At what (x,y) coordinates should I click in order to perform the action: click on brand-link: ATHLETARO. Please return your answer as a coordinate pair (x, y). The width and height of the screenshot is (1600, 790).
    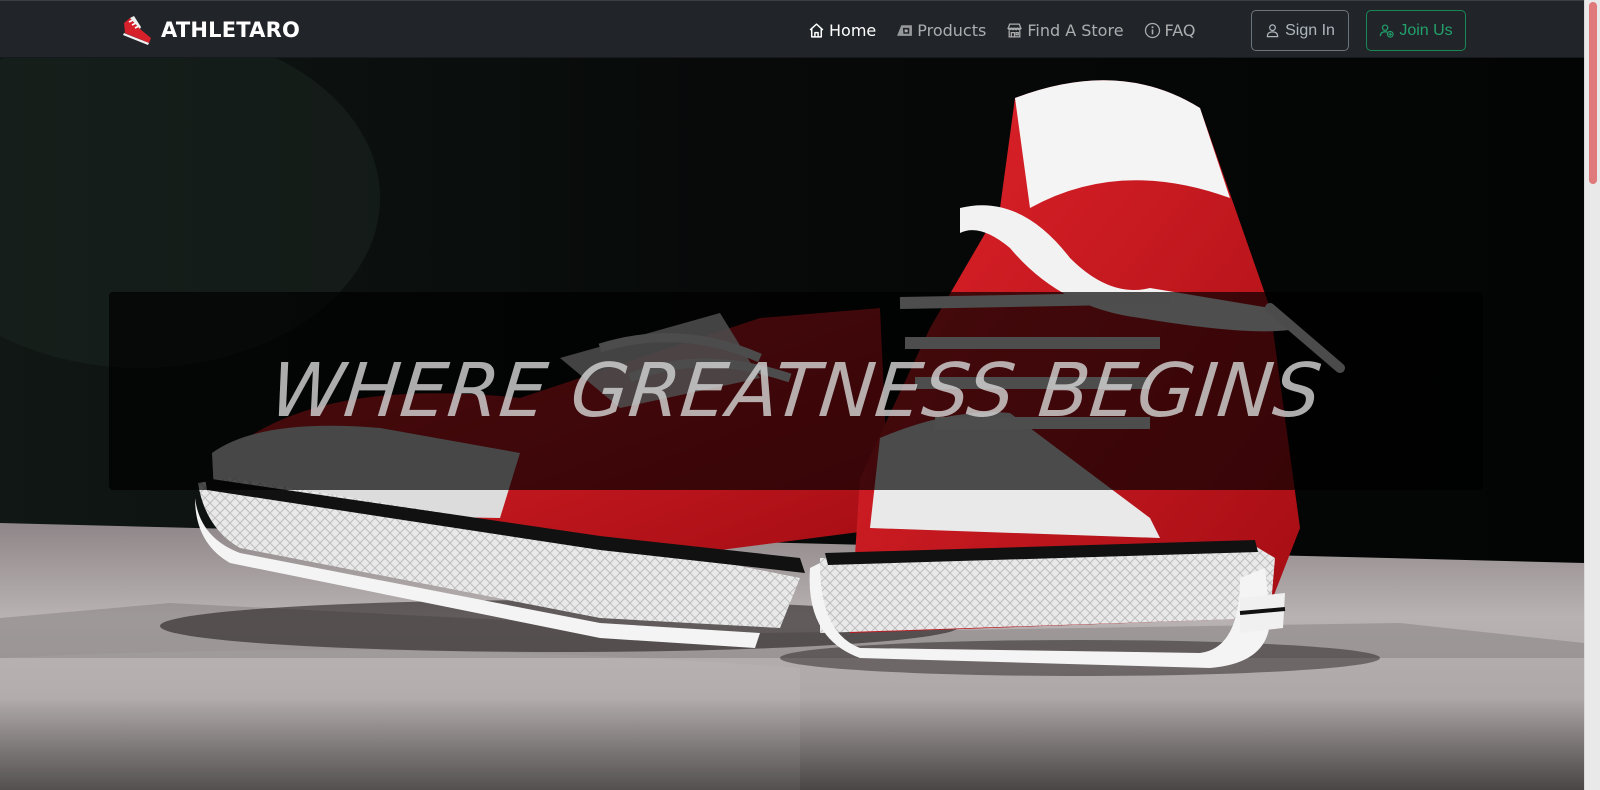
    Looking at the image, I should click on (210, 30).